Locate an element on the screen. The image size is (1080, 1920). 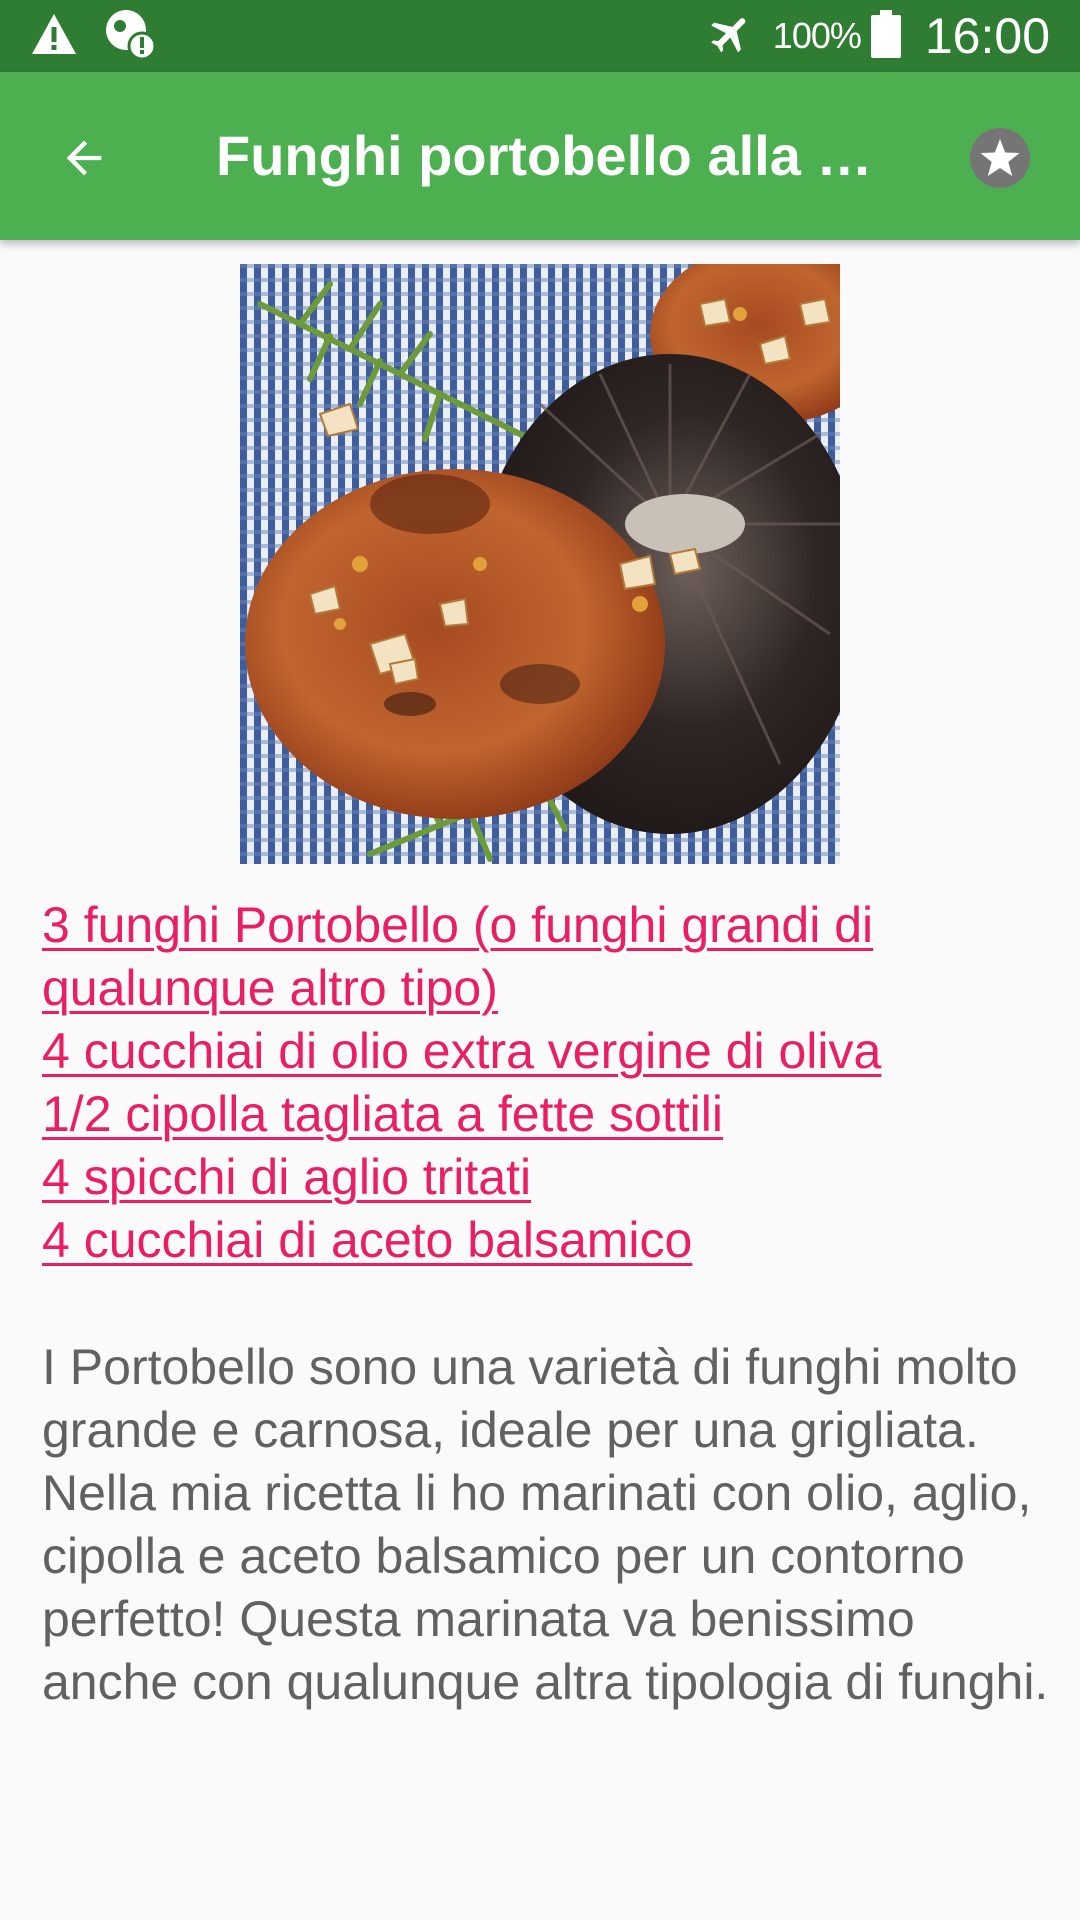
ingredient-link: 4 spicchi di aglio tritati is located at coordinates (286, 1177).